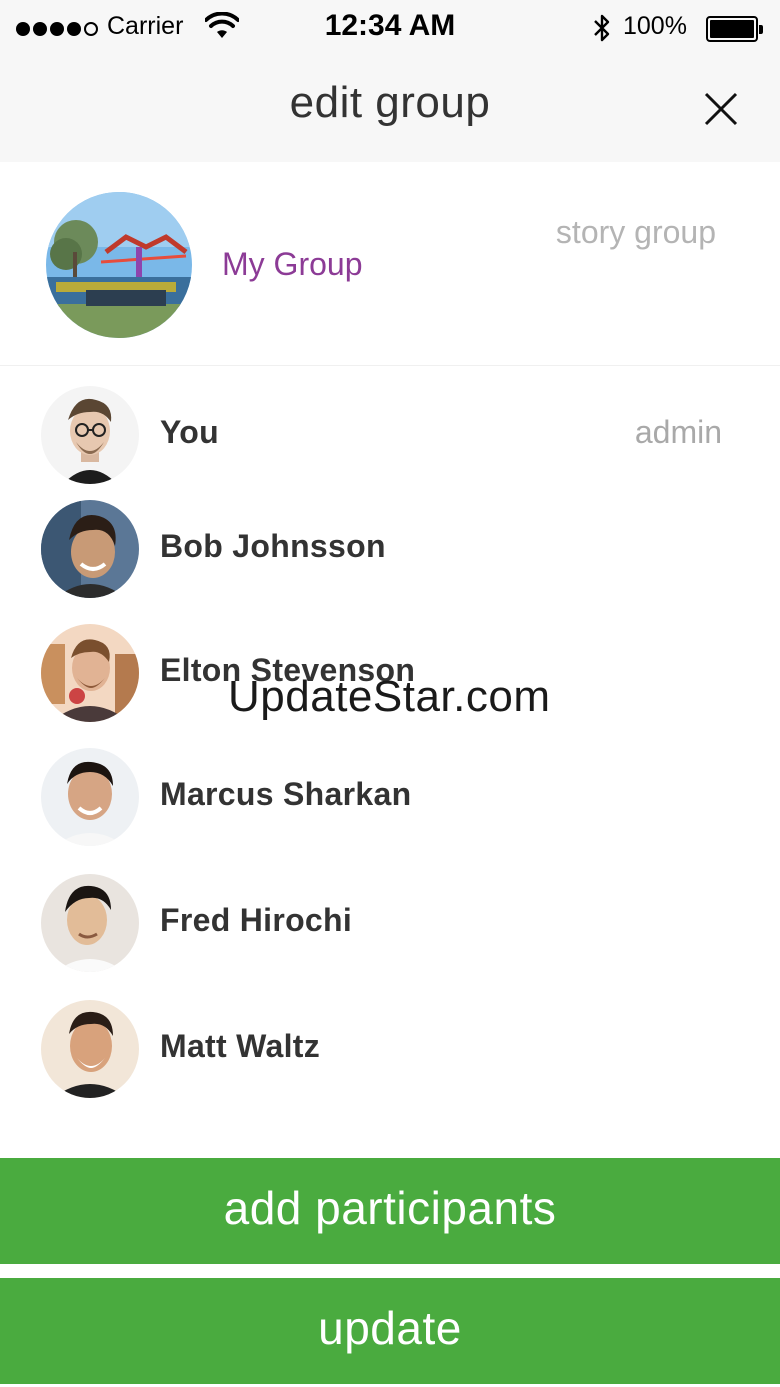 This screenshot has width=780, height=1387. I want to click on participant-name: Fred Hirochi, so click(256, 920).